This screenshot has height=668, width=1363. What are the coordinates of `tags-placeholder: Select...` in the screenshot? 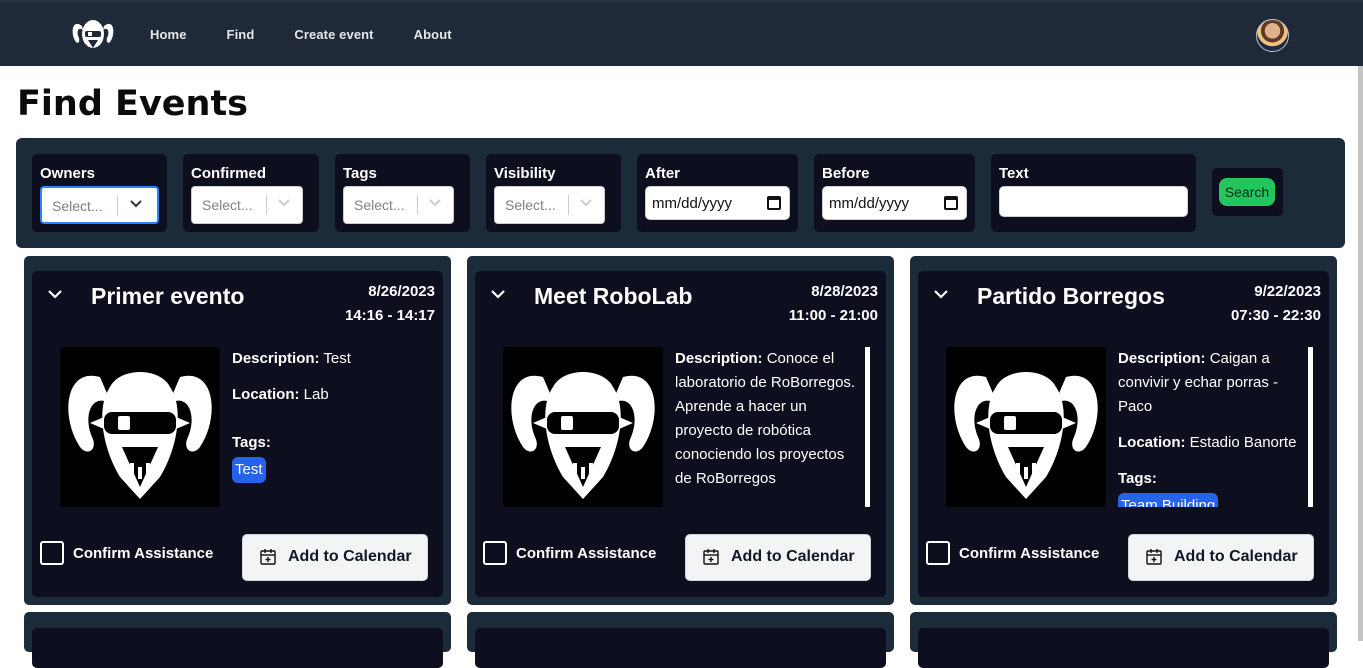 It's located at (379, 205).